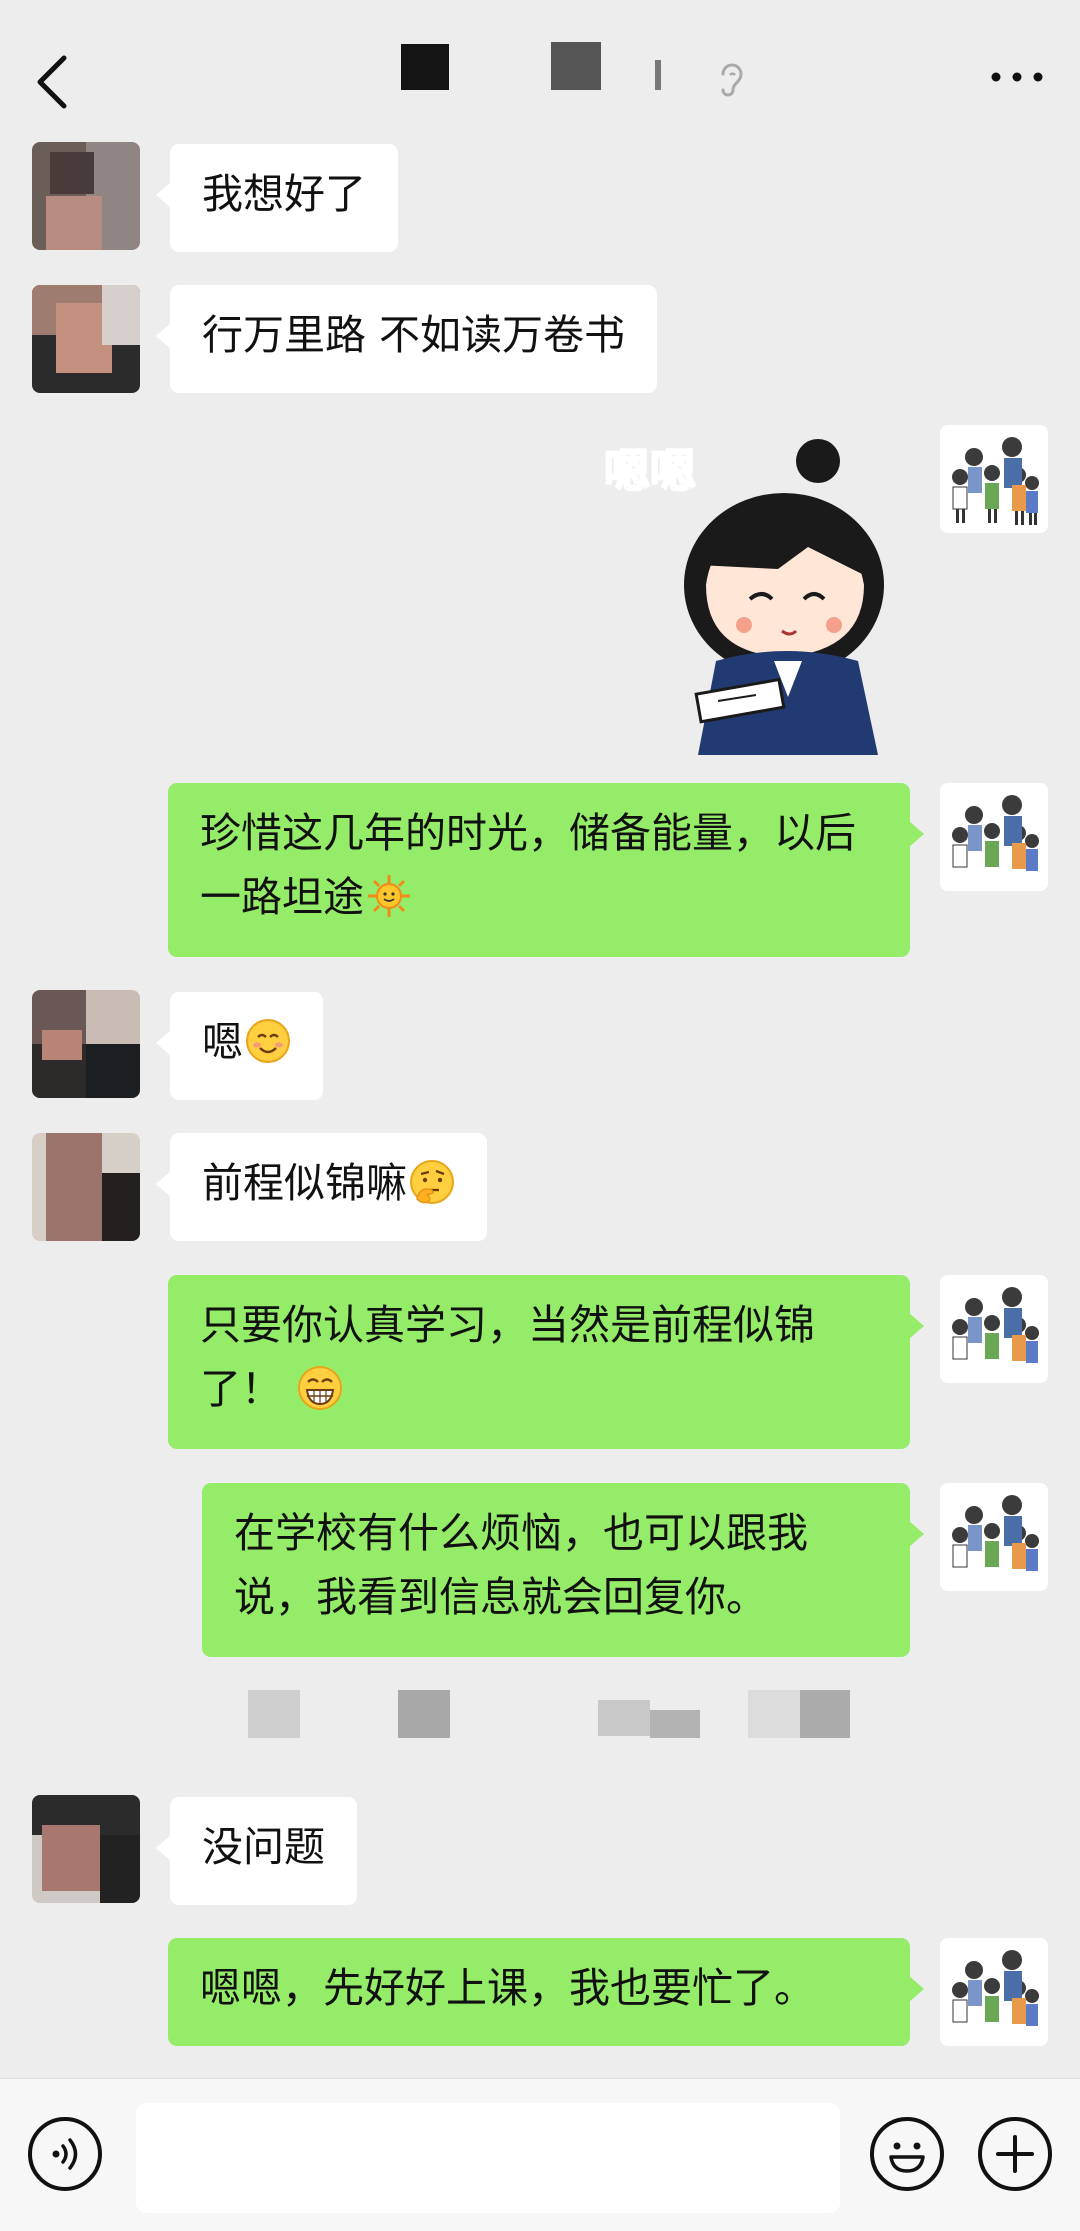 This screenshot has width=1080, height=2231. I want to click on message-text: 嗯嗯，先好好上课，我也要忙了。, so click(507, 1988).